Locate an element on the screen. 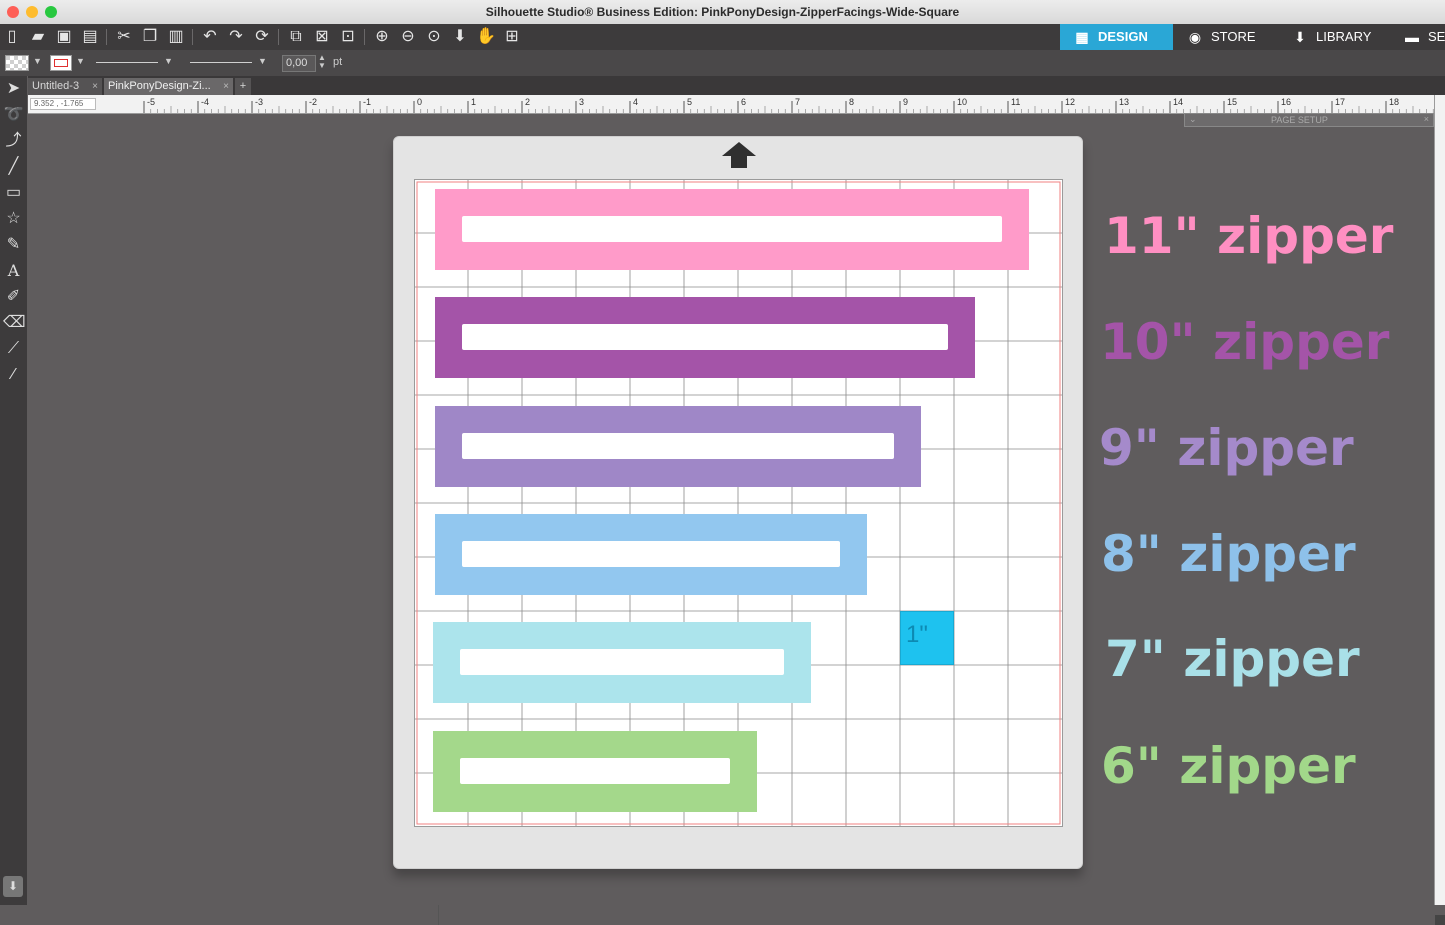 The width and height of the screenshot is (1445, 925). scale-square: 1" is located at coordinates (927, 638).